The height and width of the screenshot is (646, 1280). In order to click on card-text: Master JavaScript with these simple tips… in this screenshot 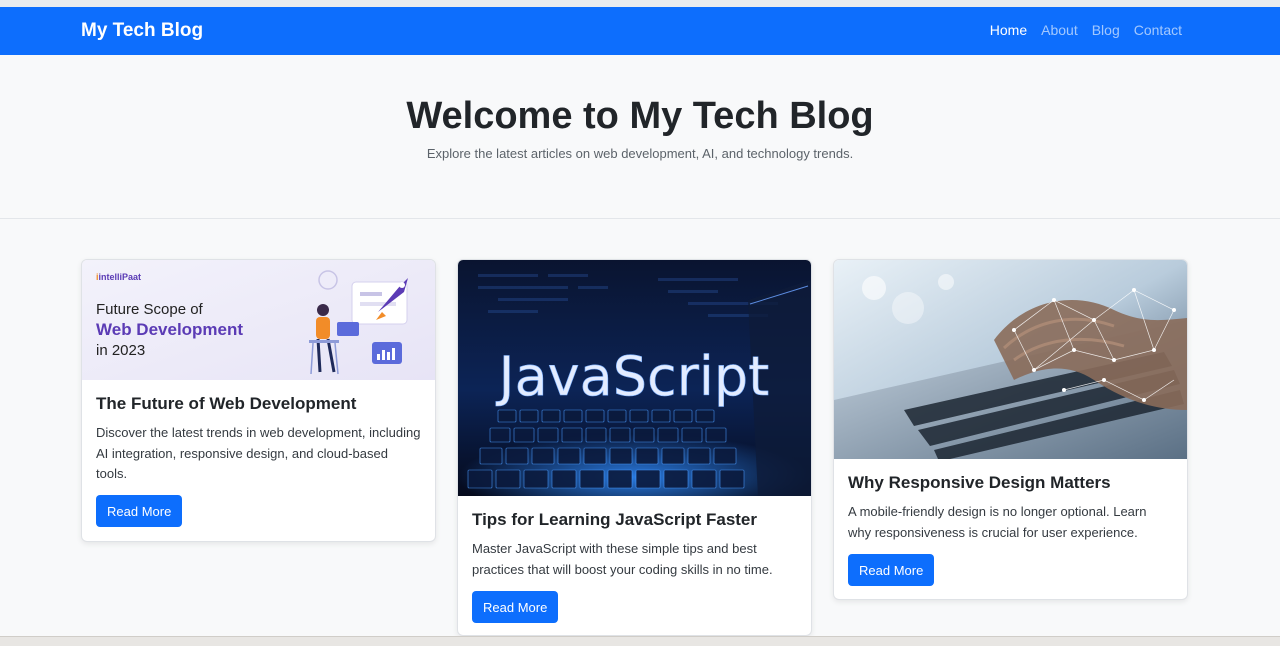, I will do `click(622, 559)`.